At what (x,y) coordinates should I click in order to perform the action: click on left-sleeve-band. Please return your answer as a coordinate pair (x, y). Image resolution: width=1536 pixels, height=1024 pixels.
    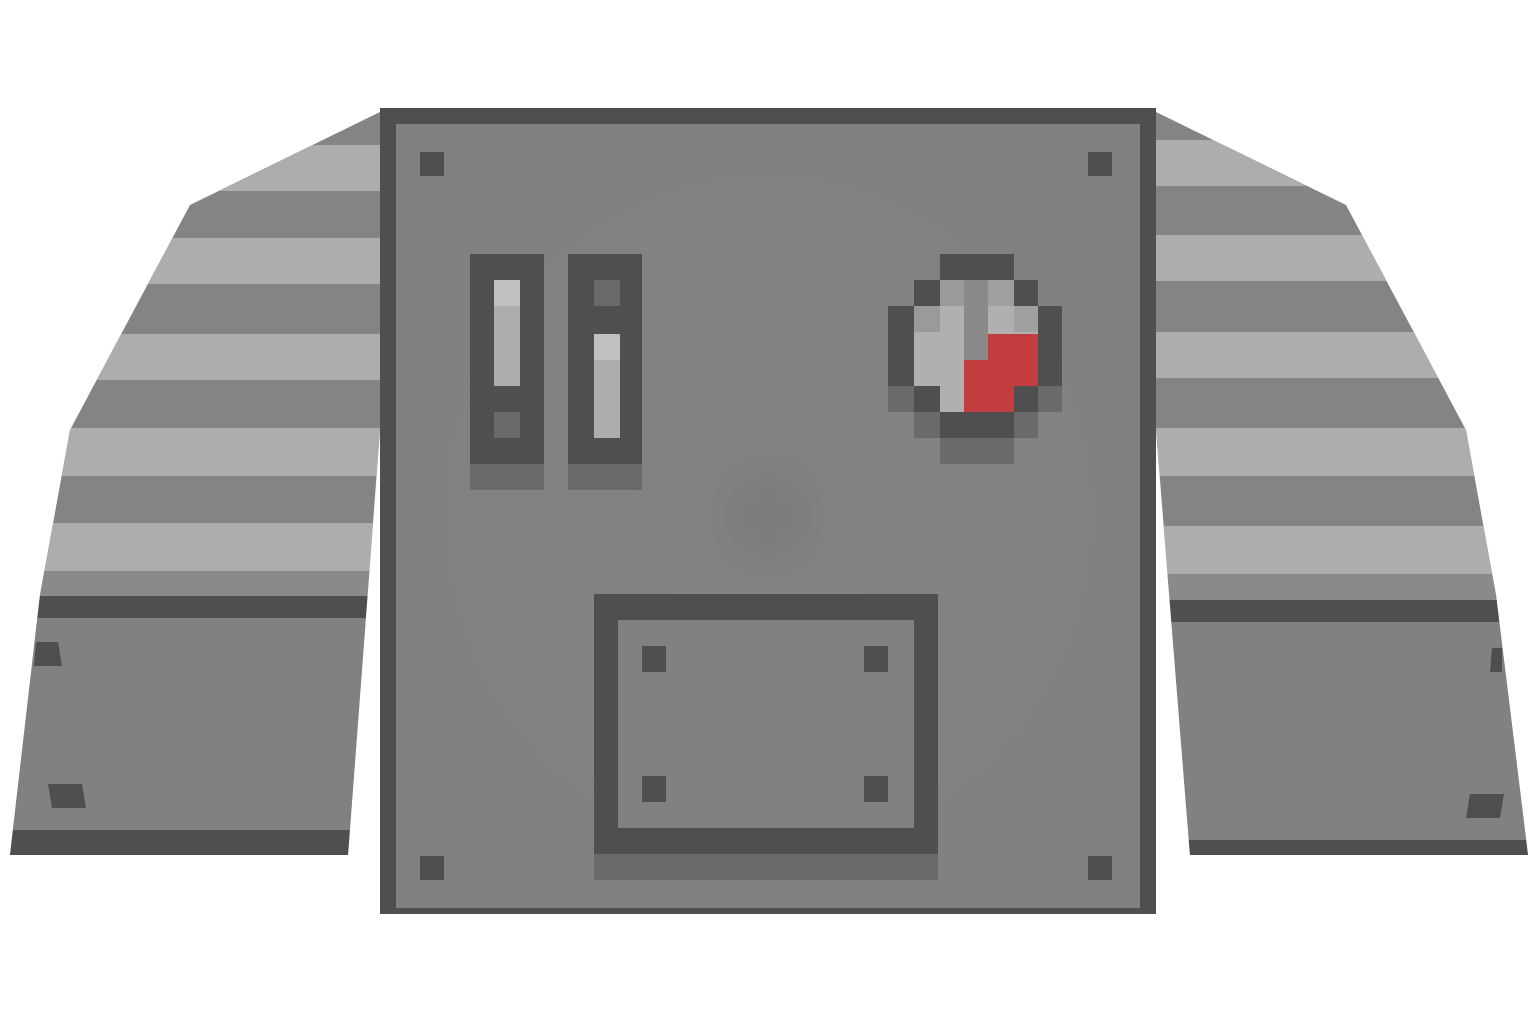
    Looking at the image, I should click on (195, 607).